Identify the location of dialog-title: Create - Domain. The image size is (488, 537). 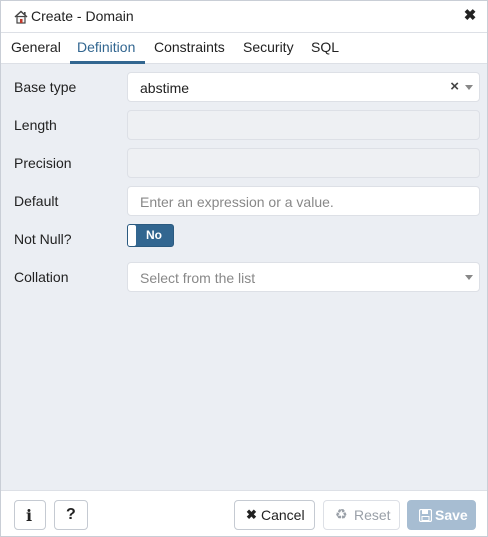
(82, 16).